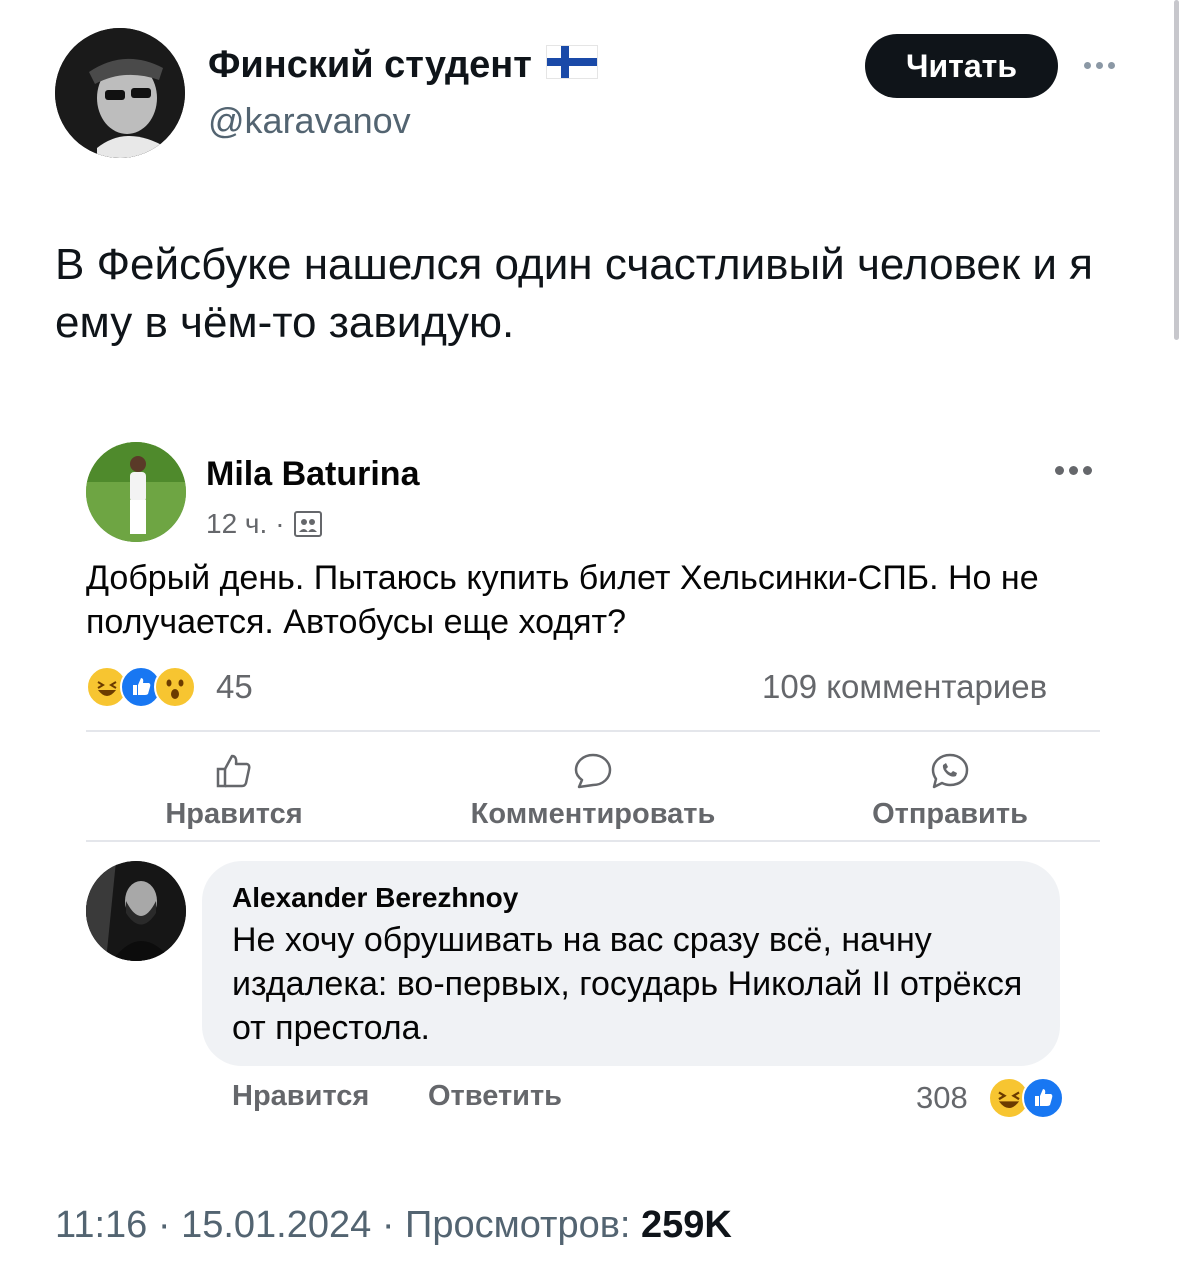 The width and height of the screenshot is (1185, 1280). What do you see at coordinates (550, 2) in the screenshot?
I see `cut-off-text: ▁▁▁ ▁ ▁▁▁▁ ▁▁ ▁▁▁ ▁▁▁` at bounding box center [550, 2].